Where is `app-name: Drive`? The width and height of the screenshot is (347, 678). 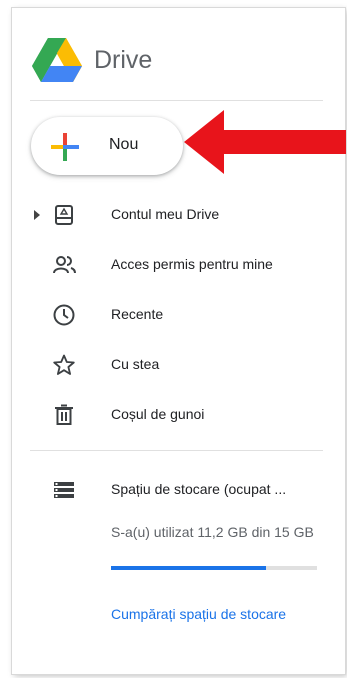 app-name: Drive is located at coordinates (123, 59).